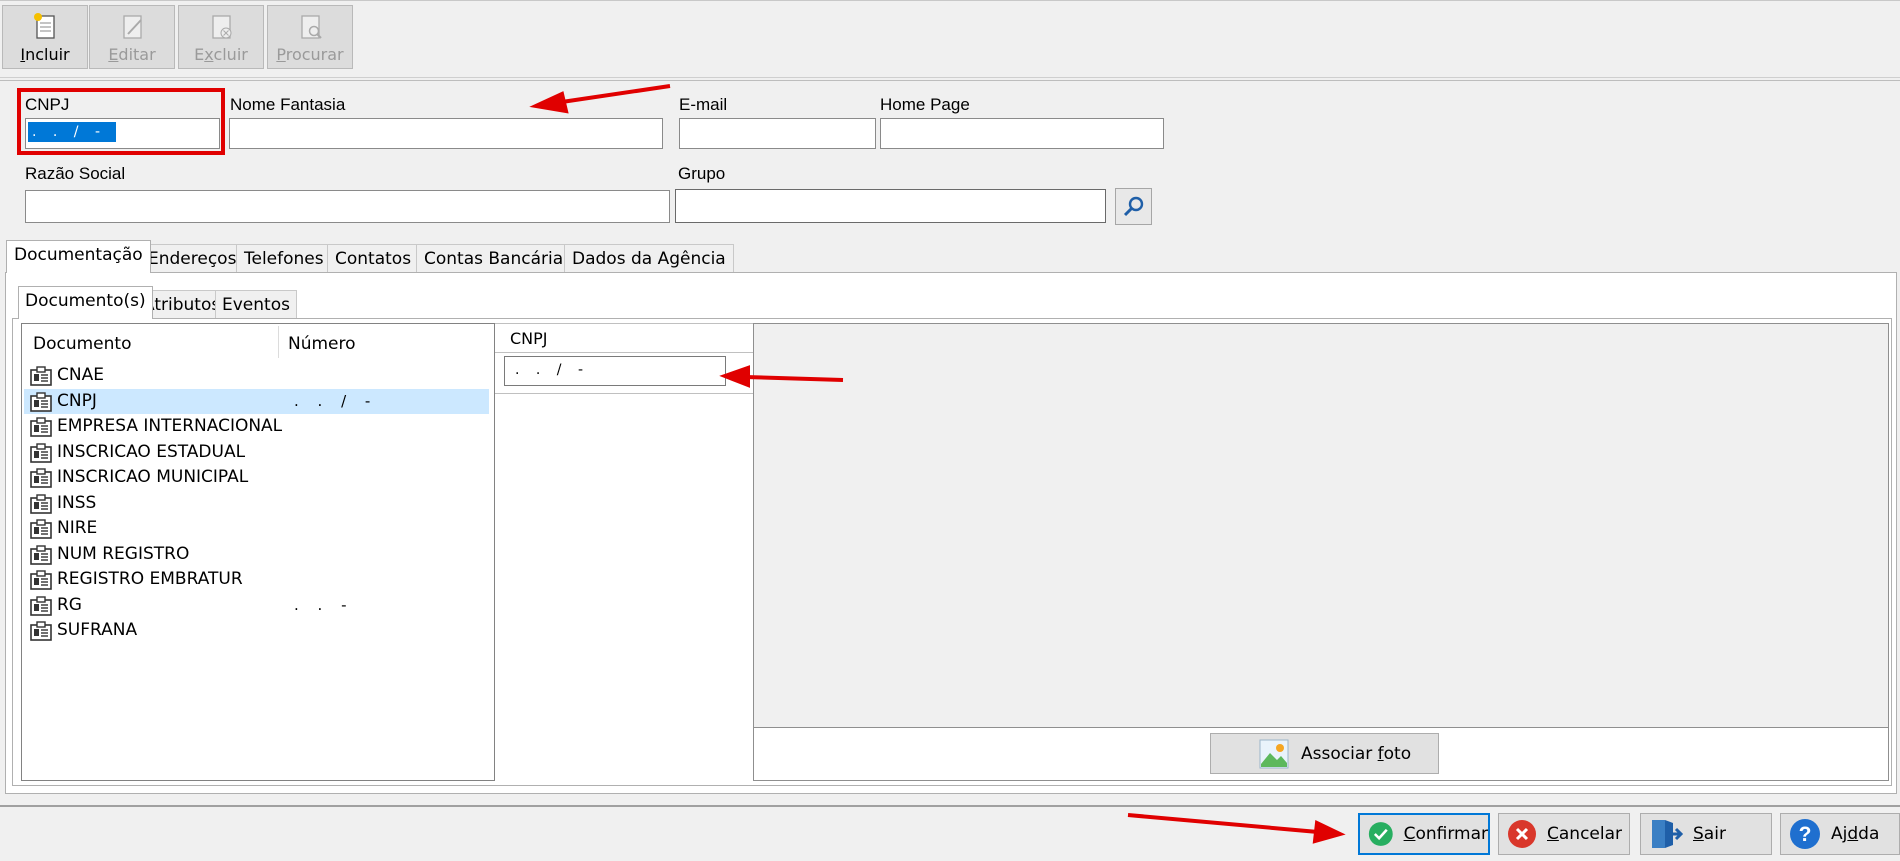 The height and width of the screenshot is (861, 1900). I want to click on column-header-numero: Número, so click(322, 344).